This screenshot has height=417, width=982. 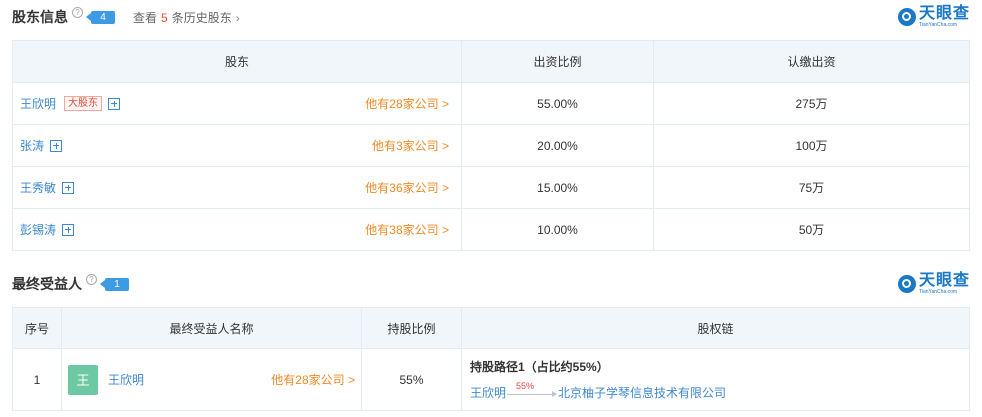 What do you see at coordinates (811, 229) in the screenshot?
I see `capital-cell: 50万` at bounding box center [811, 229].